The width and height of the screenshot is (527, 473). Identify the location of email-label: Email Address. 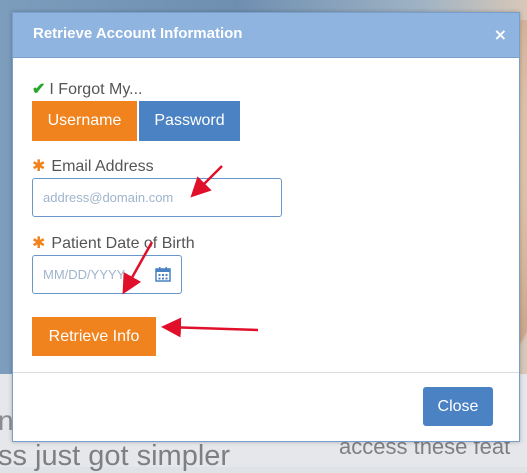
(102, 166).